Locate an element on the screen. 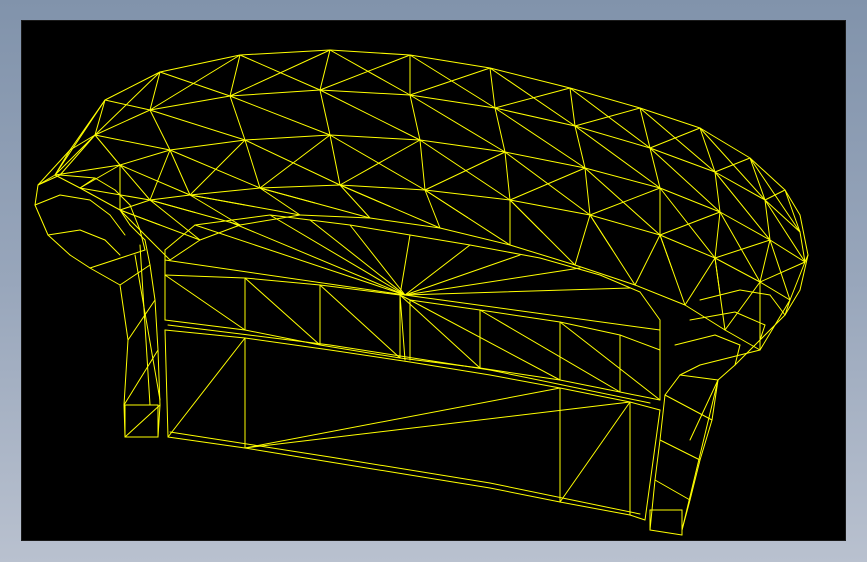  base-side is located at coordinates (166, 383).